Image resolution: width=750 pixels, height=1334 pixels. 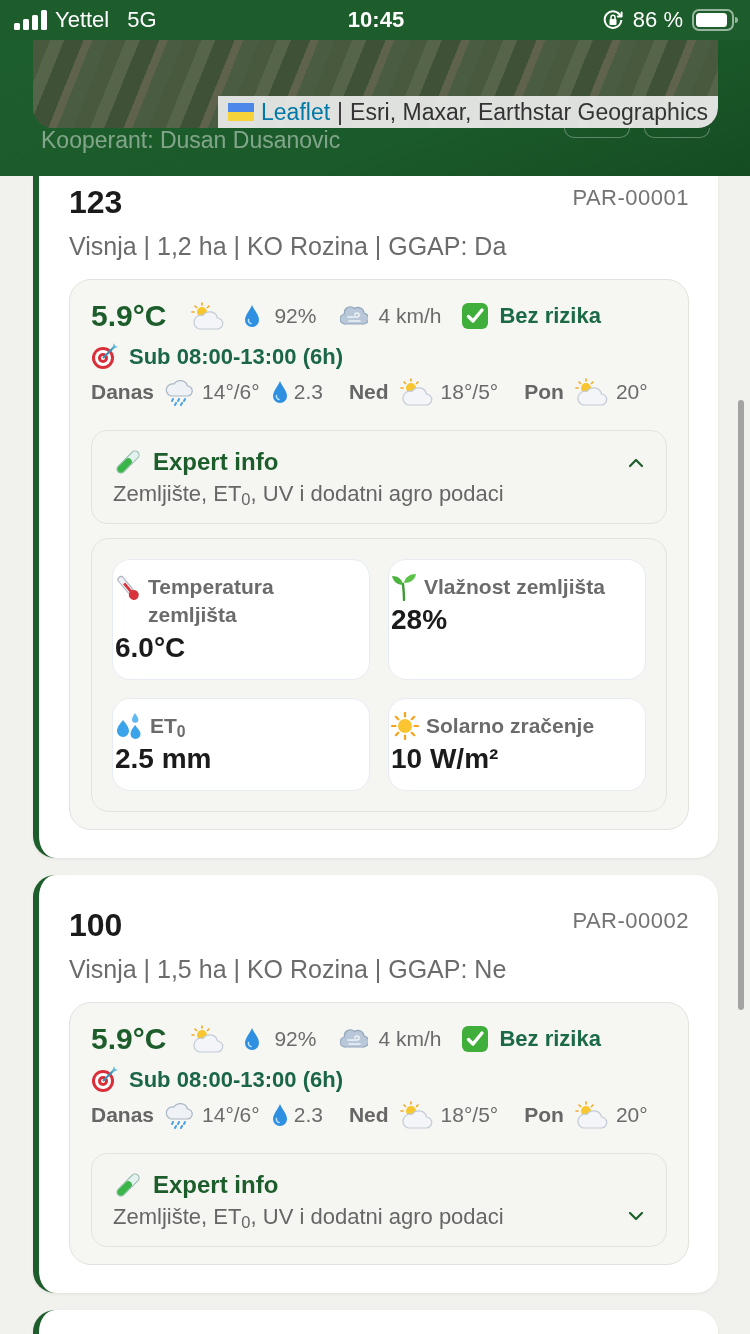 What do you see at coordinates (510, 726) in the screenshot?
I see `metric-label: Solarno zračenje` at bounding box center [510, 726].